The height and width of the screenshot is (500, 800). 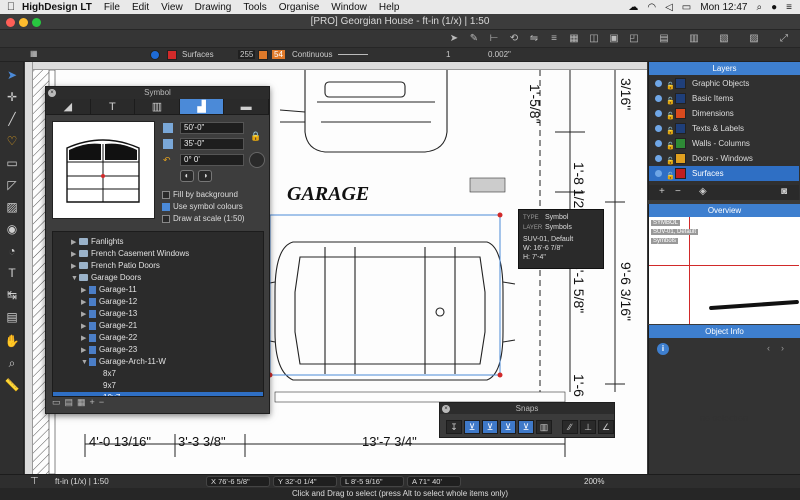 I want to click on layer-row: 🔓 Doors - Windows, so click(x=724, y=158).